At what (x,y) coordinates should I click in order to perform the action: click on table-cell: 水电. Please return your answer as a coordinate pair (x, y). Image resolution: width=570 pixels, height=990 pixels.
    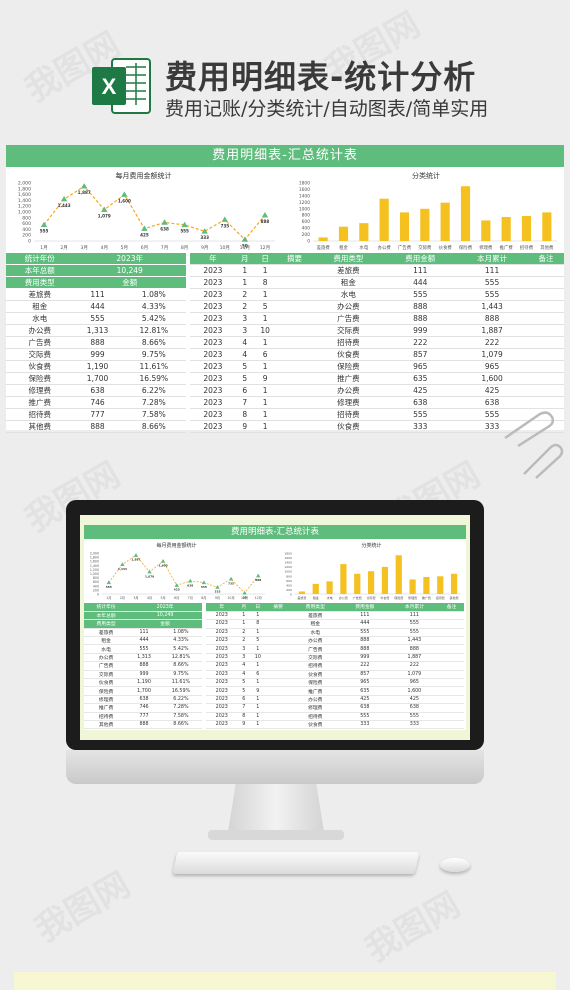
    Looking at the image, I should click on (348, 294).